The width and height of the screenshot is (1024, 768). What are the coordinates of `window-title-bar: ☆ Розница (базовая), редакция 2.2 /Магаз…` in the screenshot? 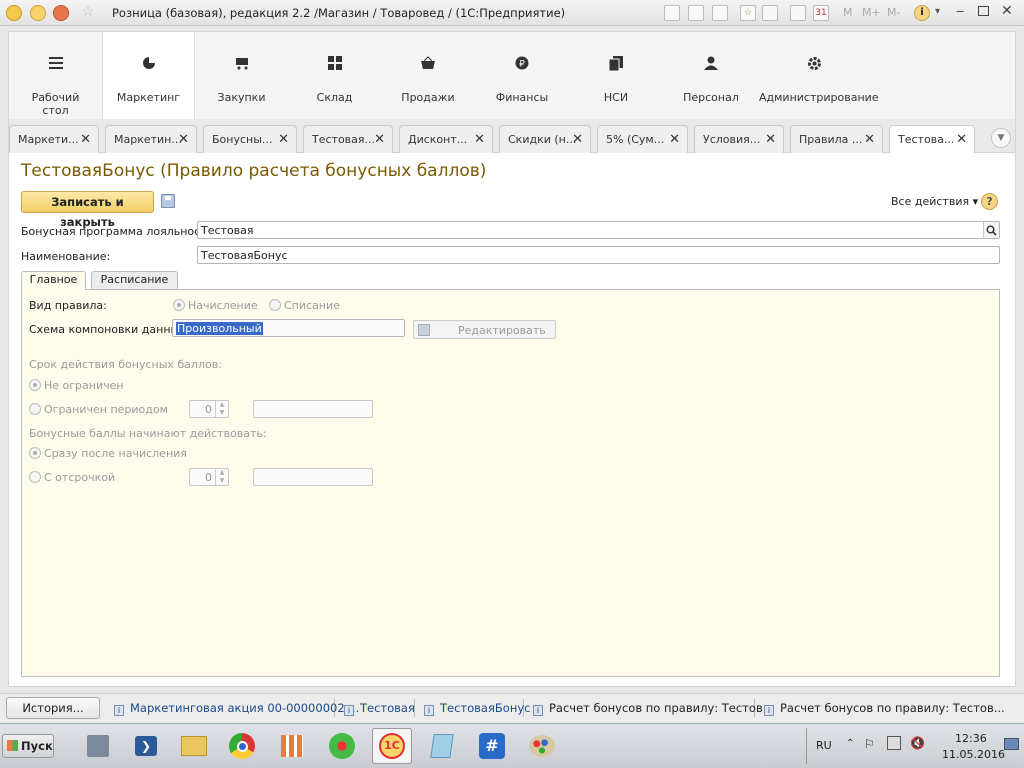 It's located at (512, 13).